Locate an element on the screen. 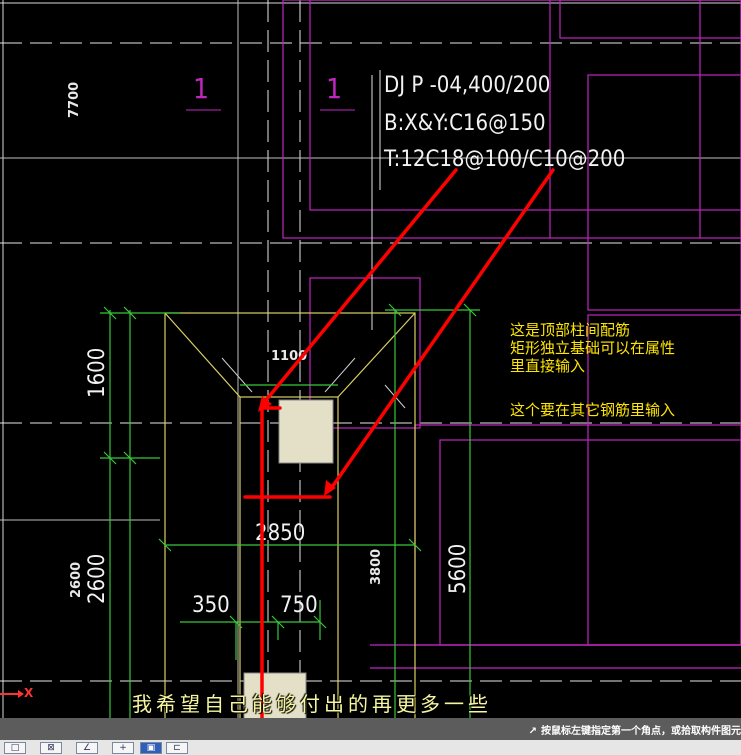  snap-button: ▣ is located at coordinates (151, 748).